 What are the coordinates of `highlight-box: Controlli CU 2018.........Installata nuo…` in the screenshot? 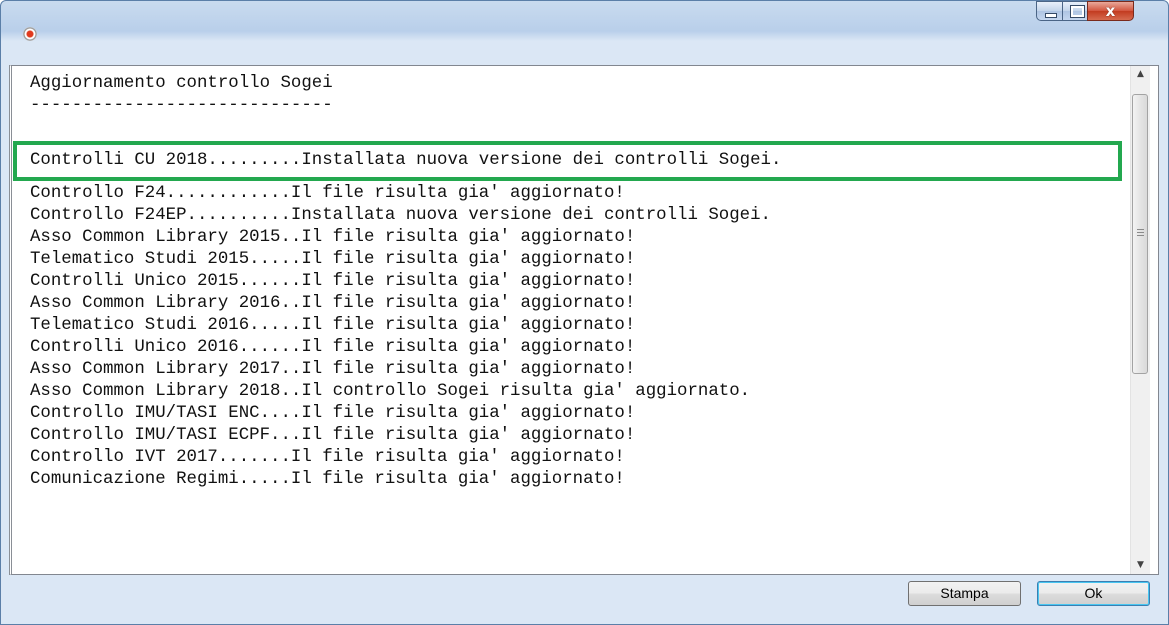 It's located at (567, 161).